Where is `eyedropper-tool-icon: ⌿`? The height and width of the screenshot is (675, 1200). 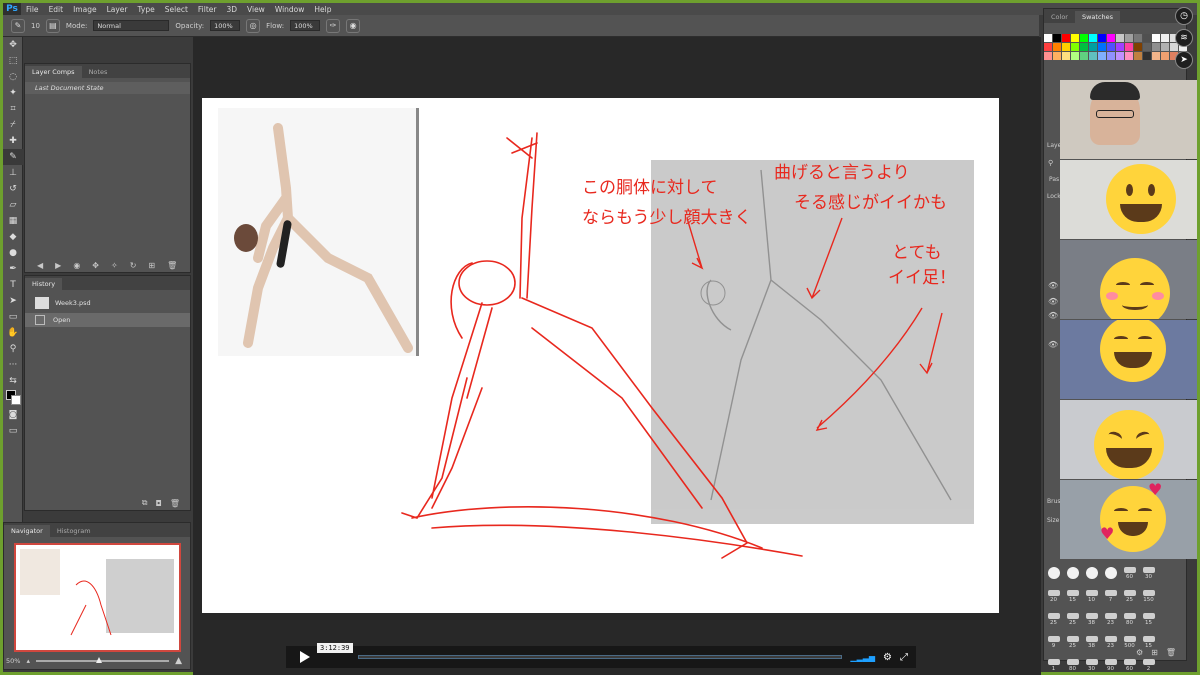 eyedropper-tool-icon: ⌿ is located at coordinates (13, 125).